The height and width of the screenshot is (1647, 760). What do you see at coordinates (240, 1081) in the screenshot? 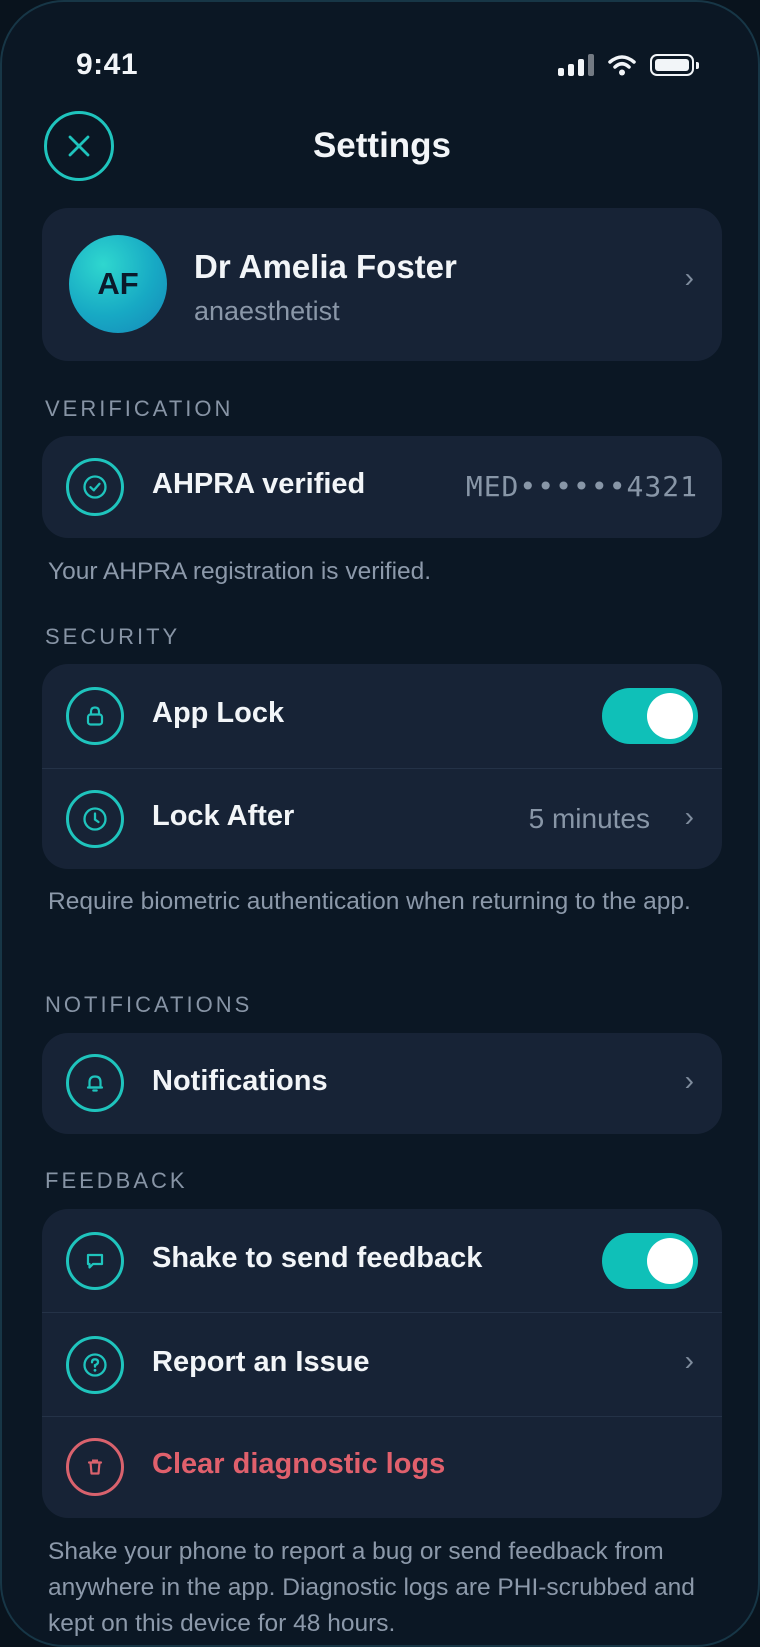
I see `notifications-label: Notifications` at bounding box center [240, 1081].